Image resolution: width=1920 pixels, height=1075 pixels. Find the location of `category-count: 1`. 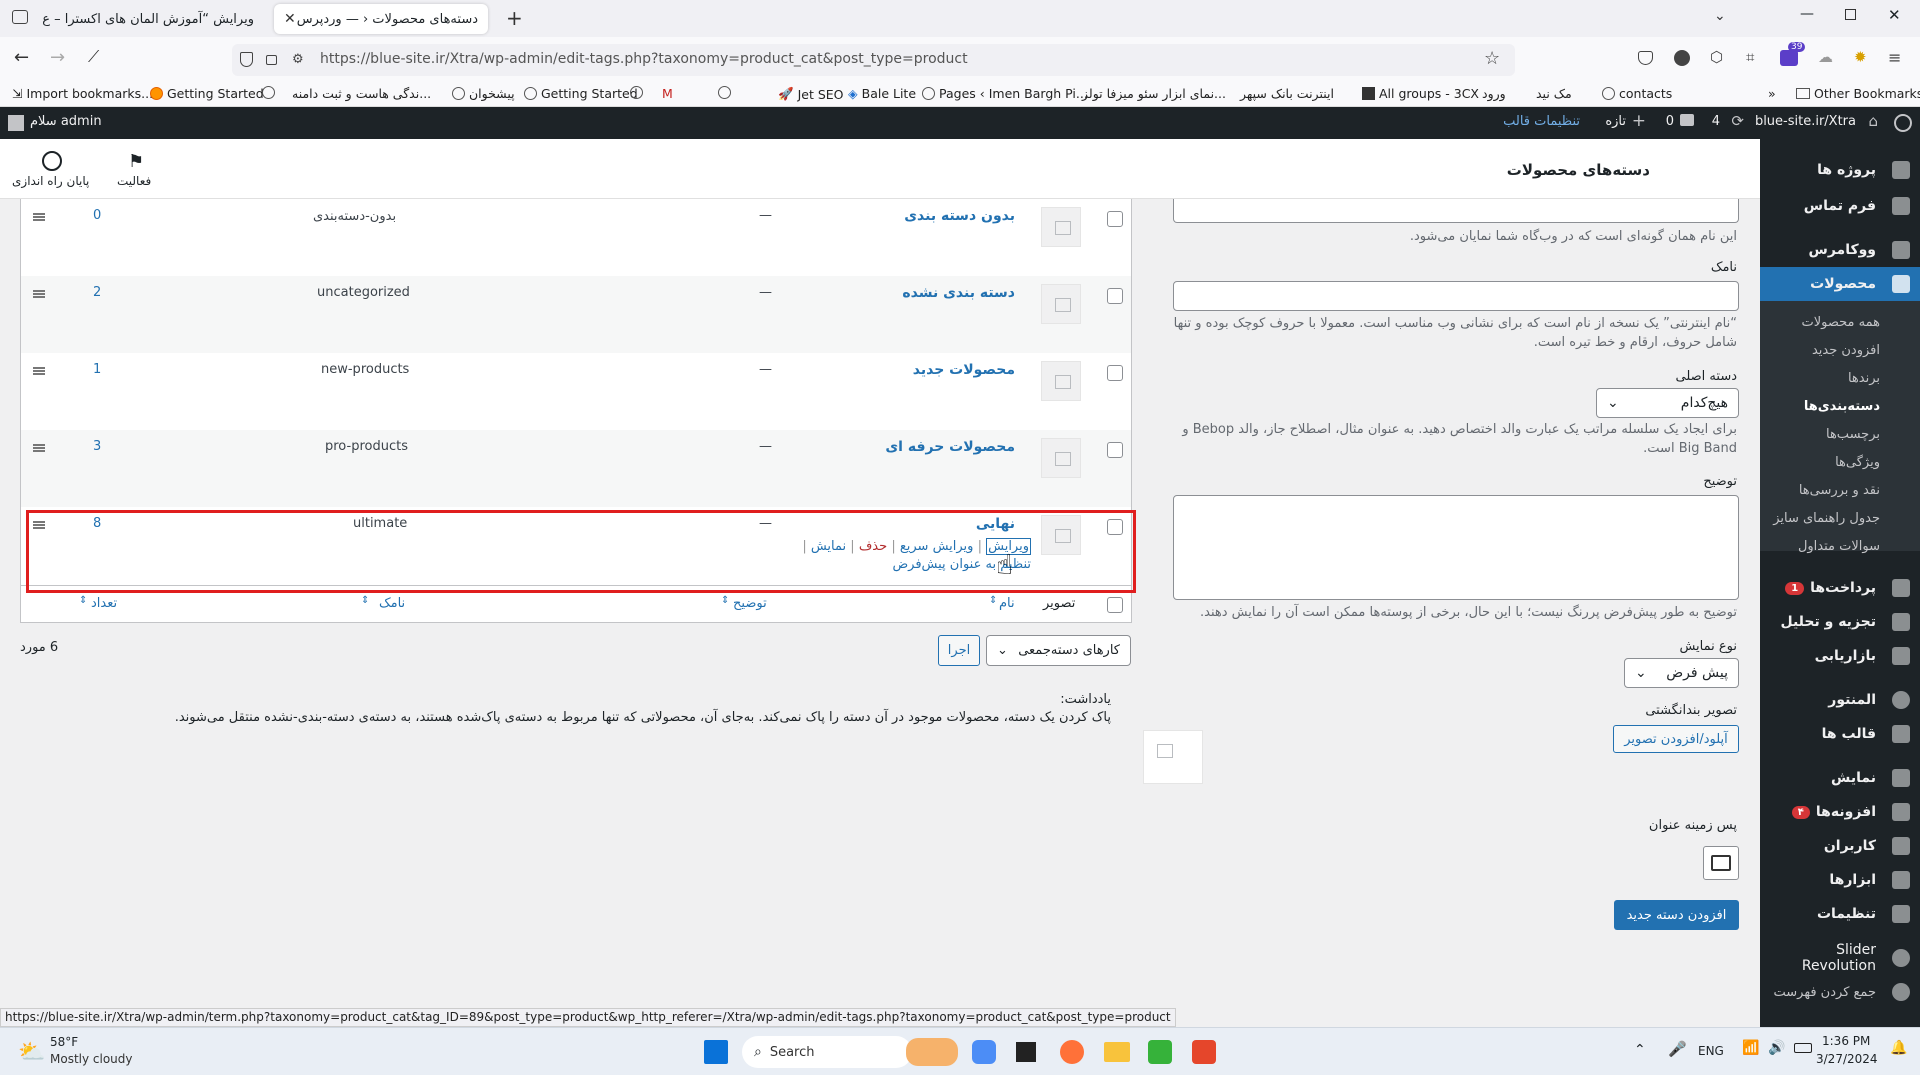

category-count: 1 is located at coordinates (97, 369).